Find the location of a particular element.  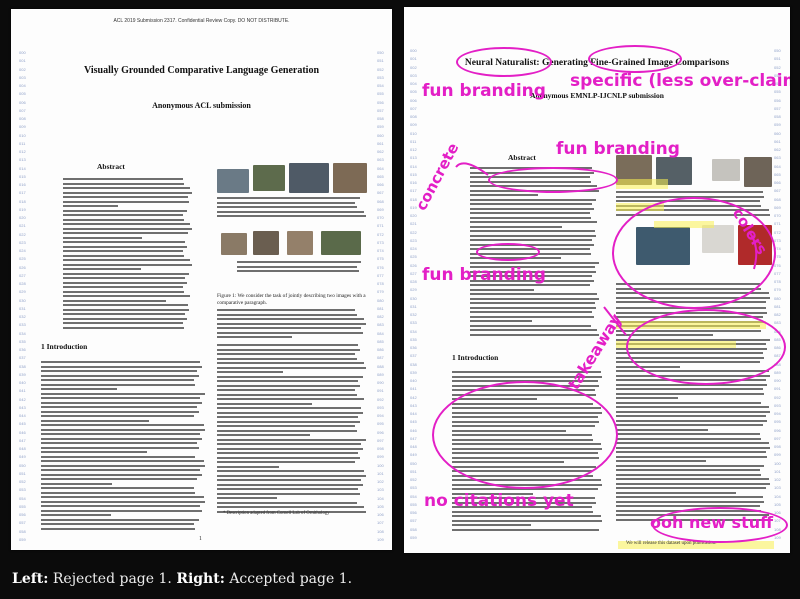

line-number: 096 is located at coordinates (380, 432).